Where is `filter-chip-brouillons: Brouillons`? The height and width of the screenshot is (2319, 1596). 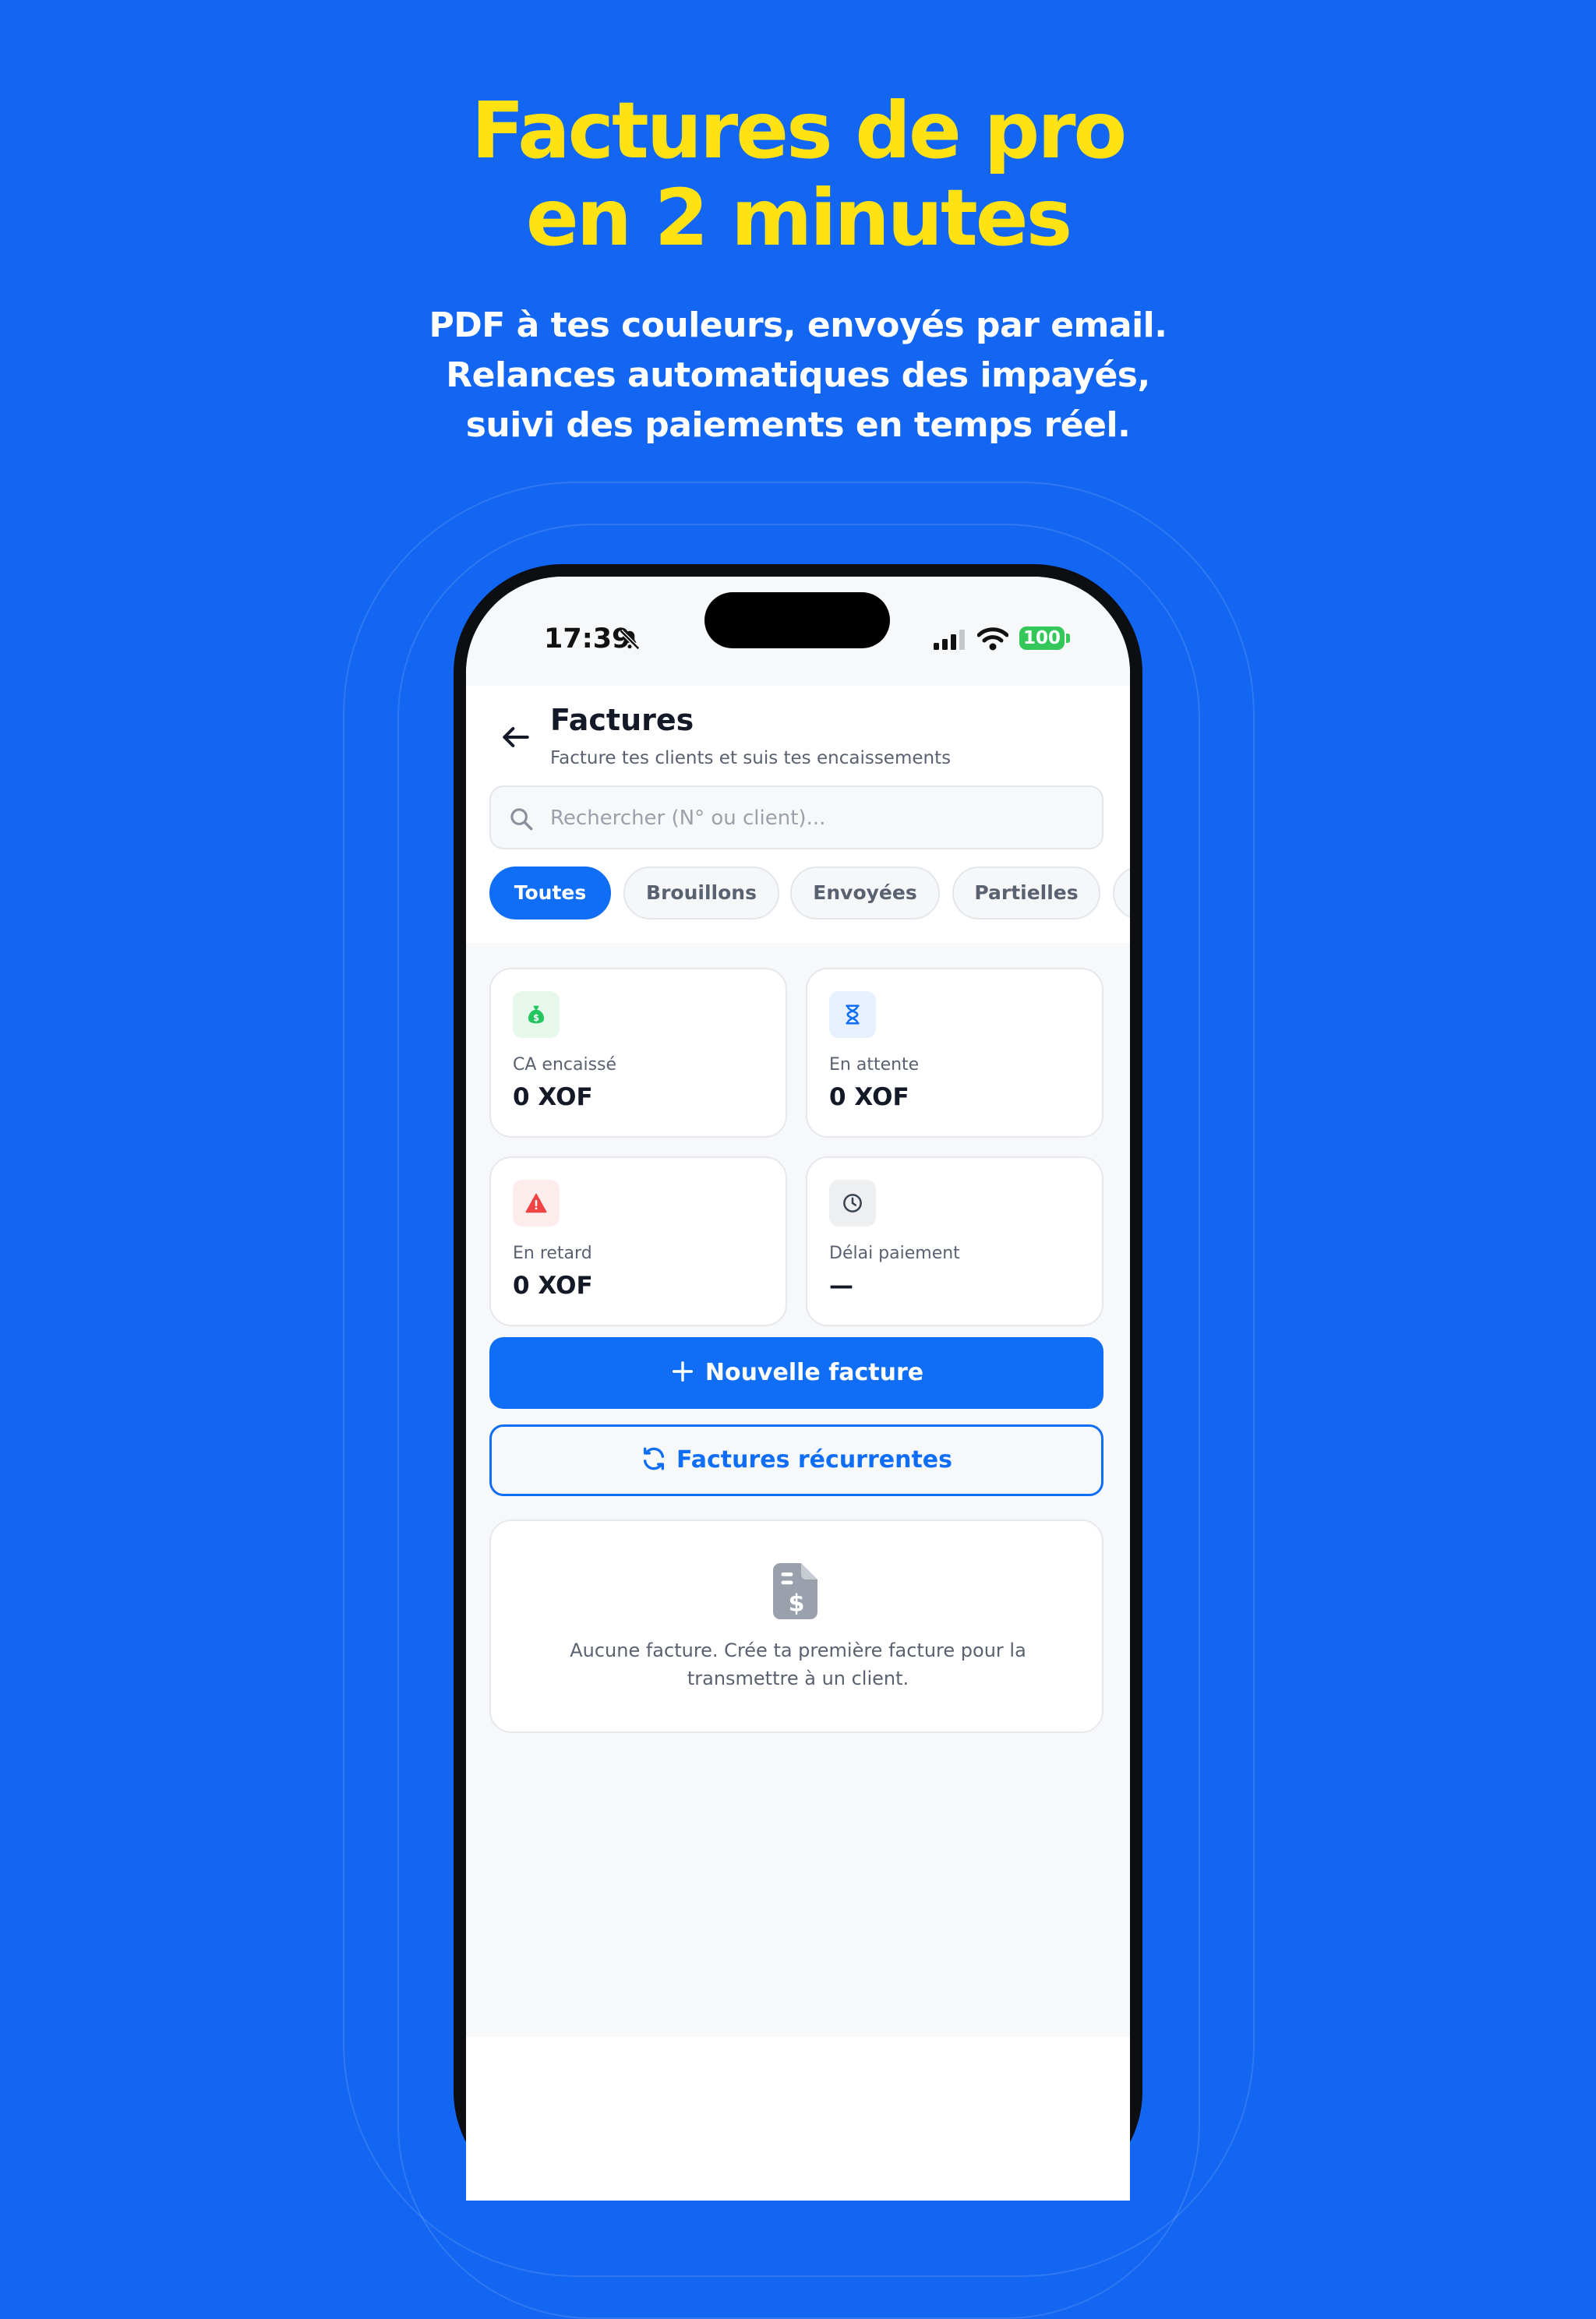 filter-chip-brouillons: Brouillons is located at coordinates (701, 893).